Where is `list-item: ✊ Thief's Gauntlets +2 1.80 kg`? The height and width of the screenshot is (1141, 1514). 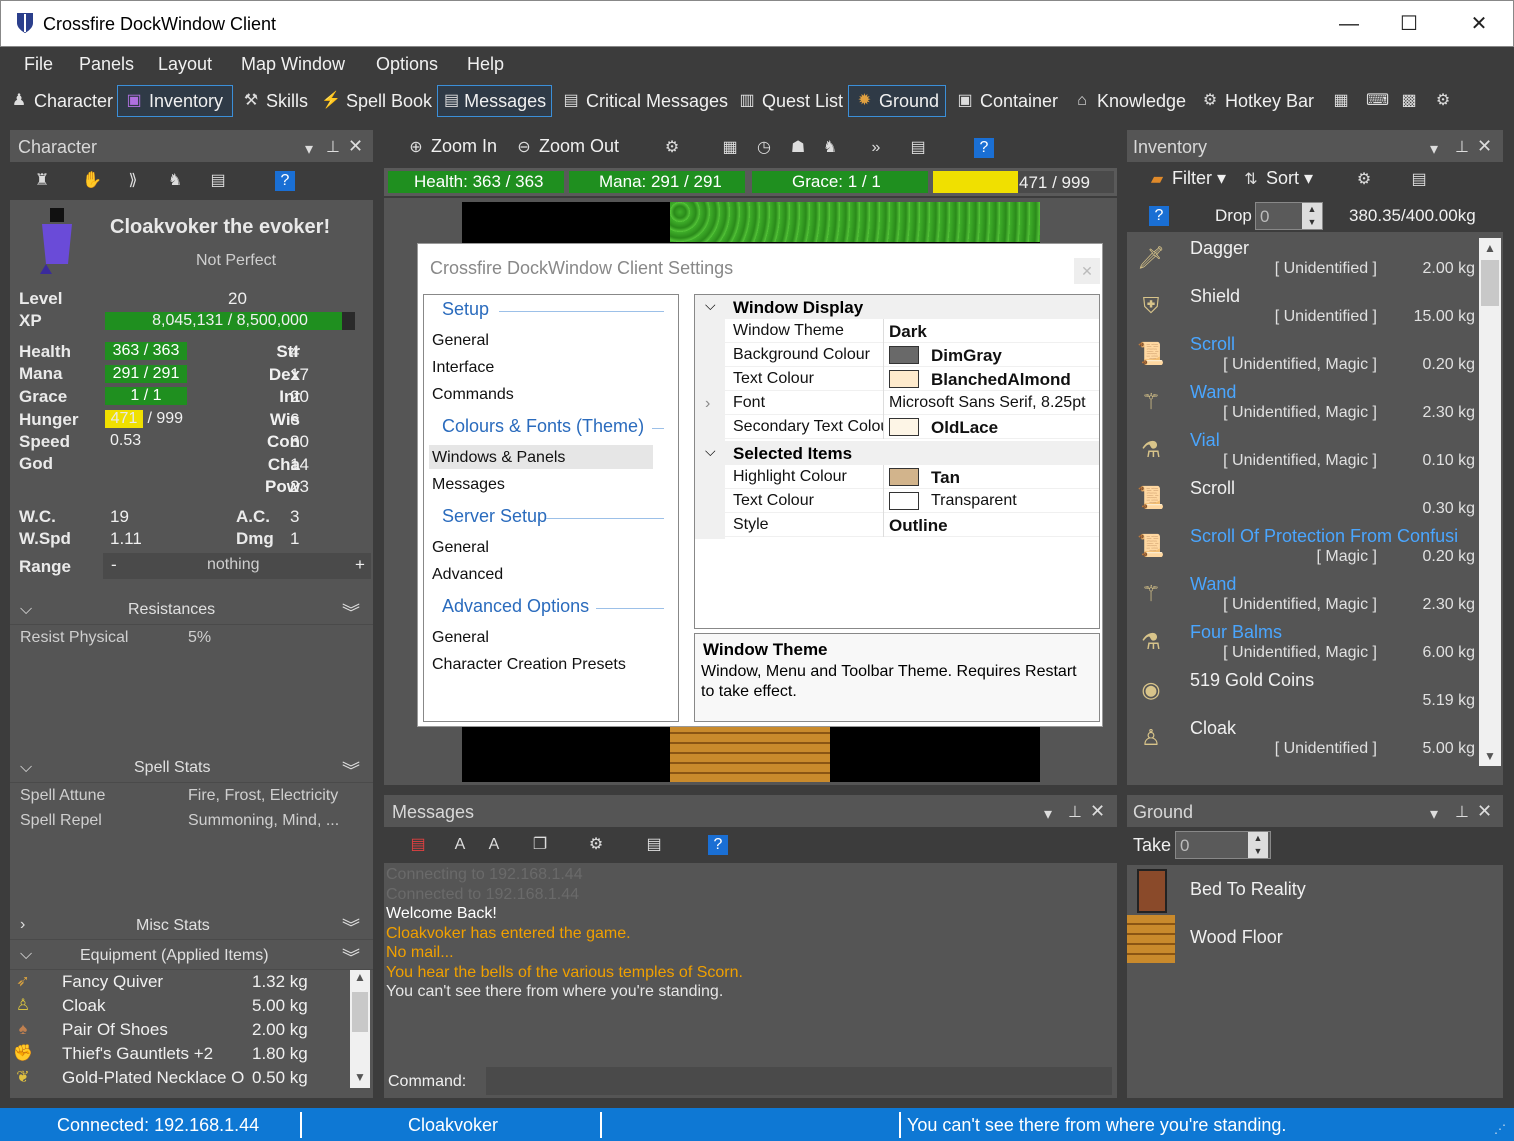 list-item: ✊ Thief's Gauntlets +2 1.80 kg is located at coordinates (180, 1054).